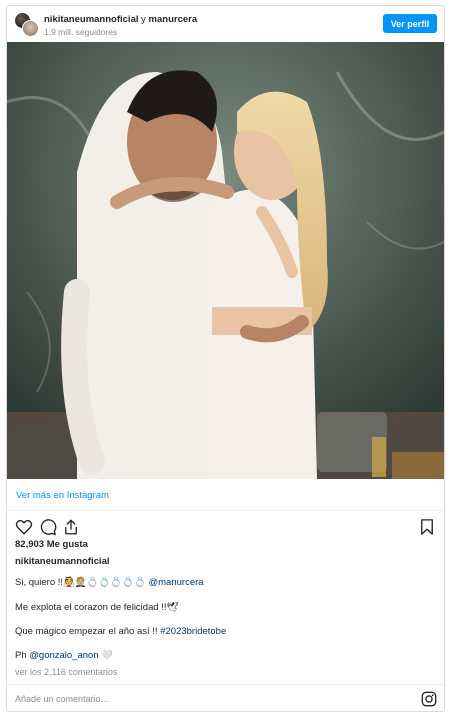  What do you see at coordinates (429, 699) in the screenshot?
I see `instagram-icon` at bounding box center [429, 699].